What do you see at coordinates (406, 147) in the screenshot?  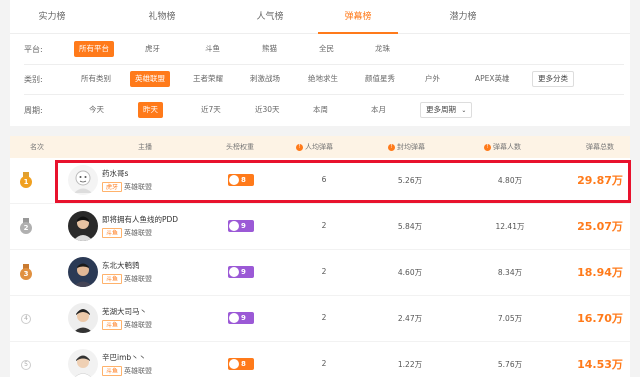 I see `header-eps: ! 封均弹幕` at bounding box center [406, 147].